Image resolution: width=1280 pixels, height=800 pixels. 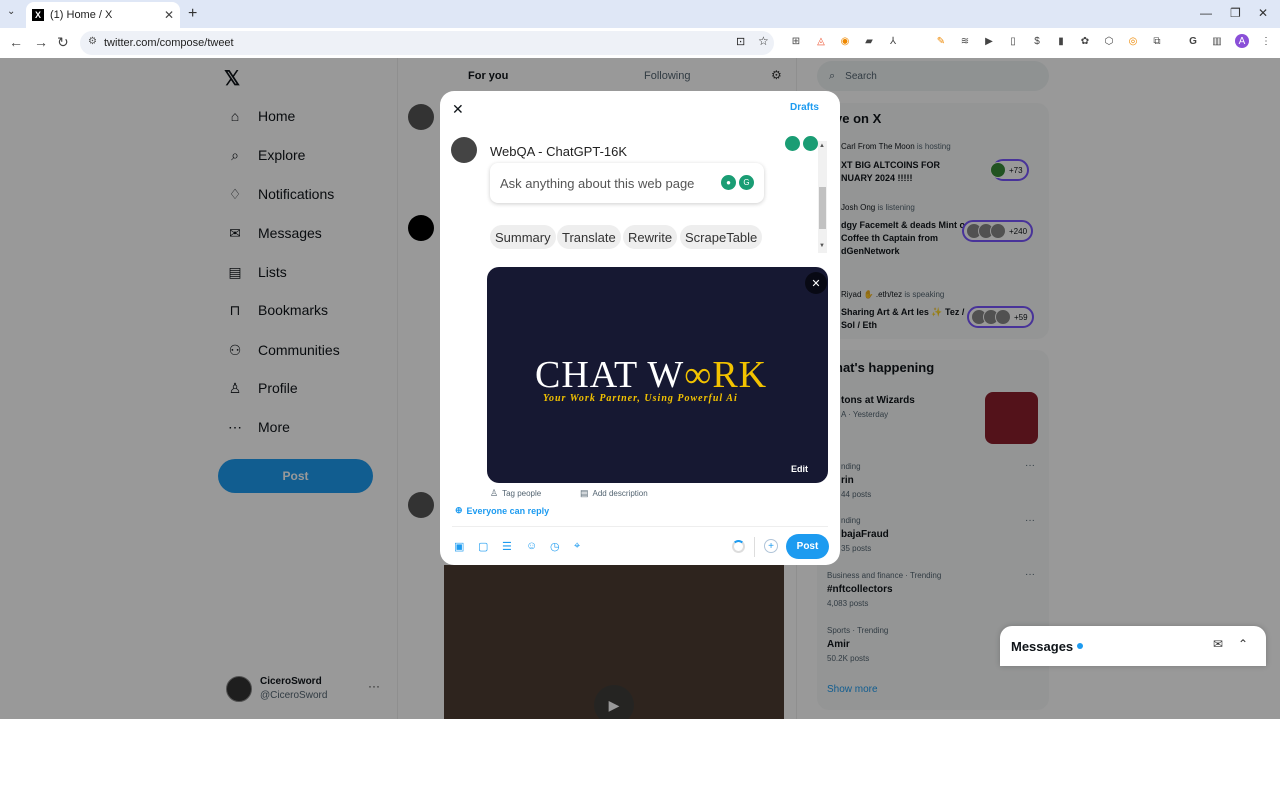 I want to click on bulb-icon: ●, so click(x=728, y=182).